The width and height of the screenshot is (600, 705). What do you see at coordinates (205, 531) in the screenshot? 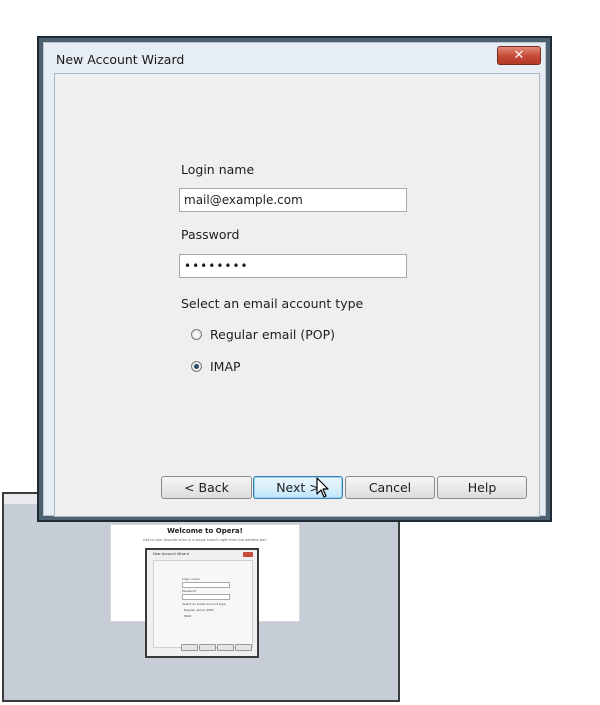
I see `background-page-title: Welcome to Opera!` at bounding box center [205, 531].